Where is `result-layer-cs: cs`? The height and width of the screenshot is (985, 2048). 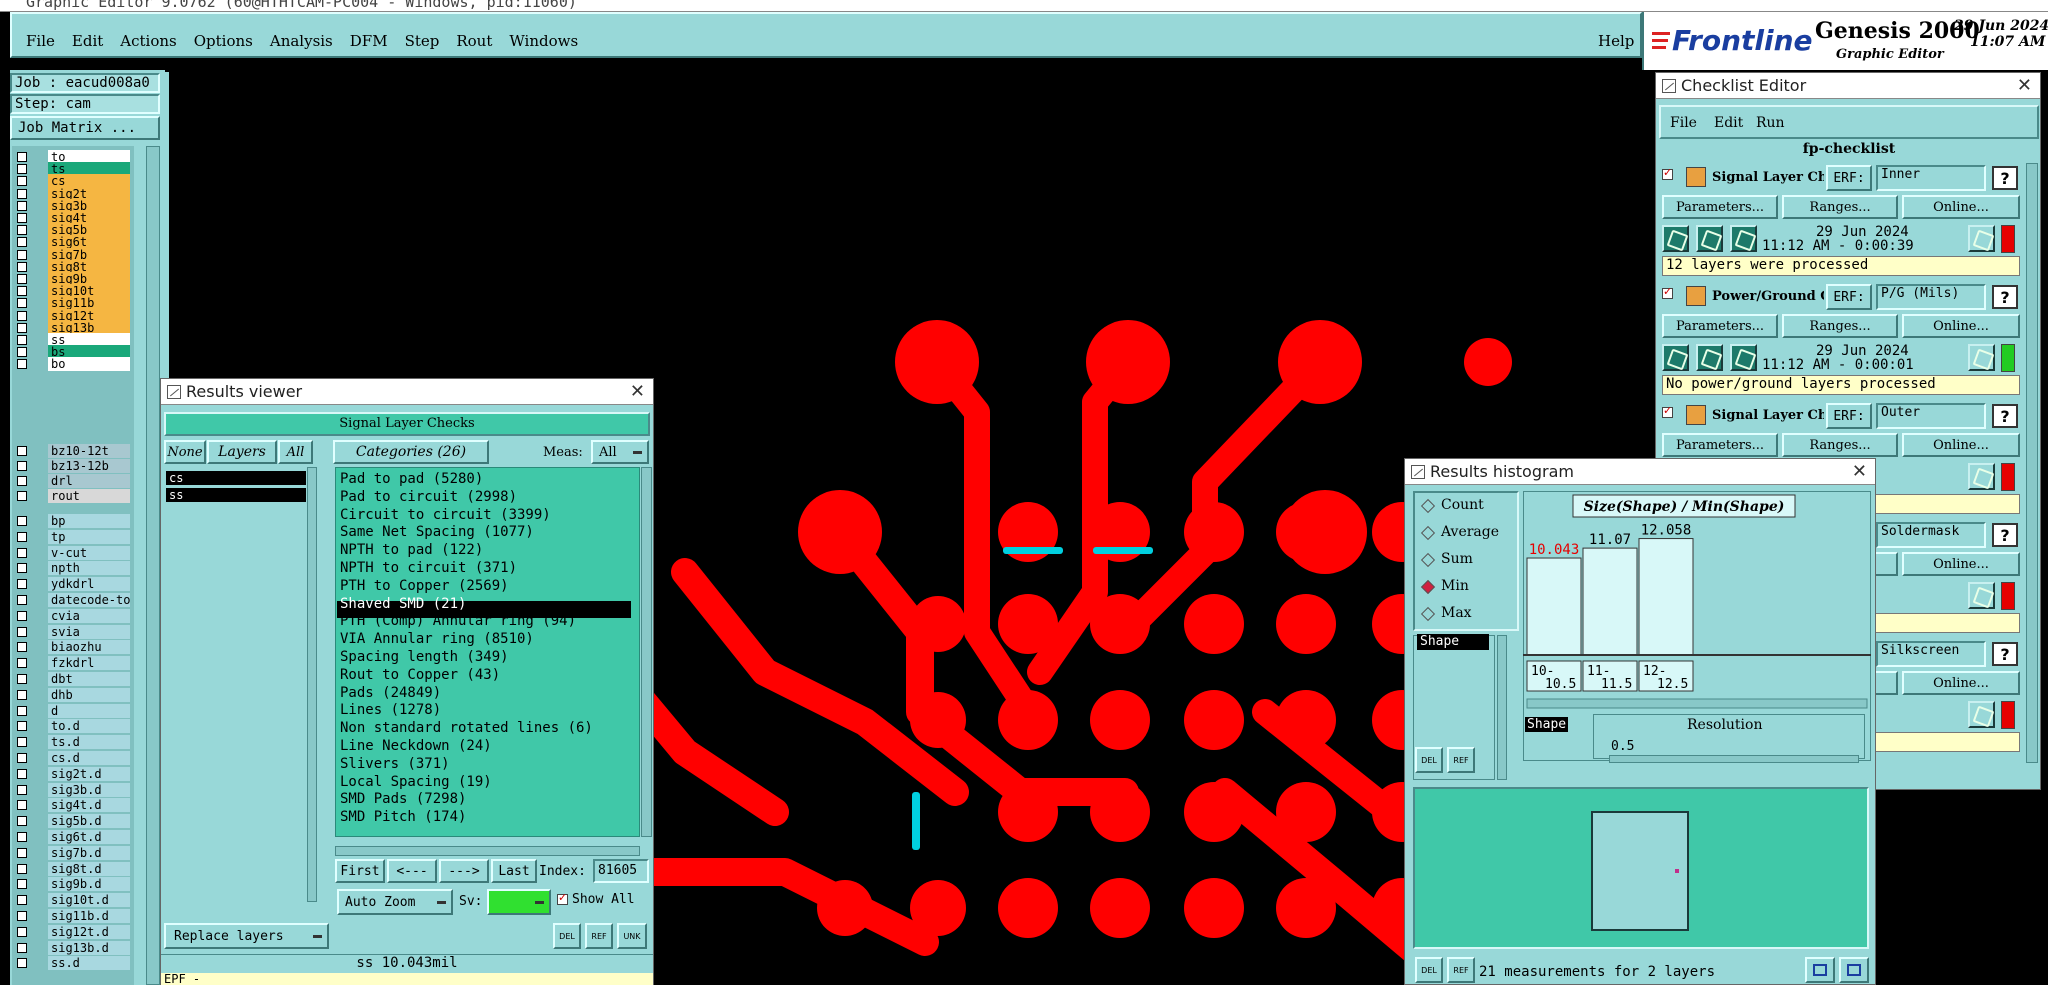 result-layer-cs: cs is located at coordinates (236, 478).